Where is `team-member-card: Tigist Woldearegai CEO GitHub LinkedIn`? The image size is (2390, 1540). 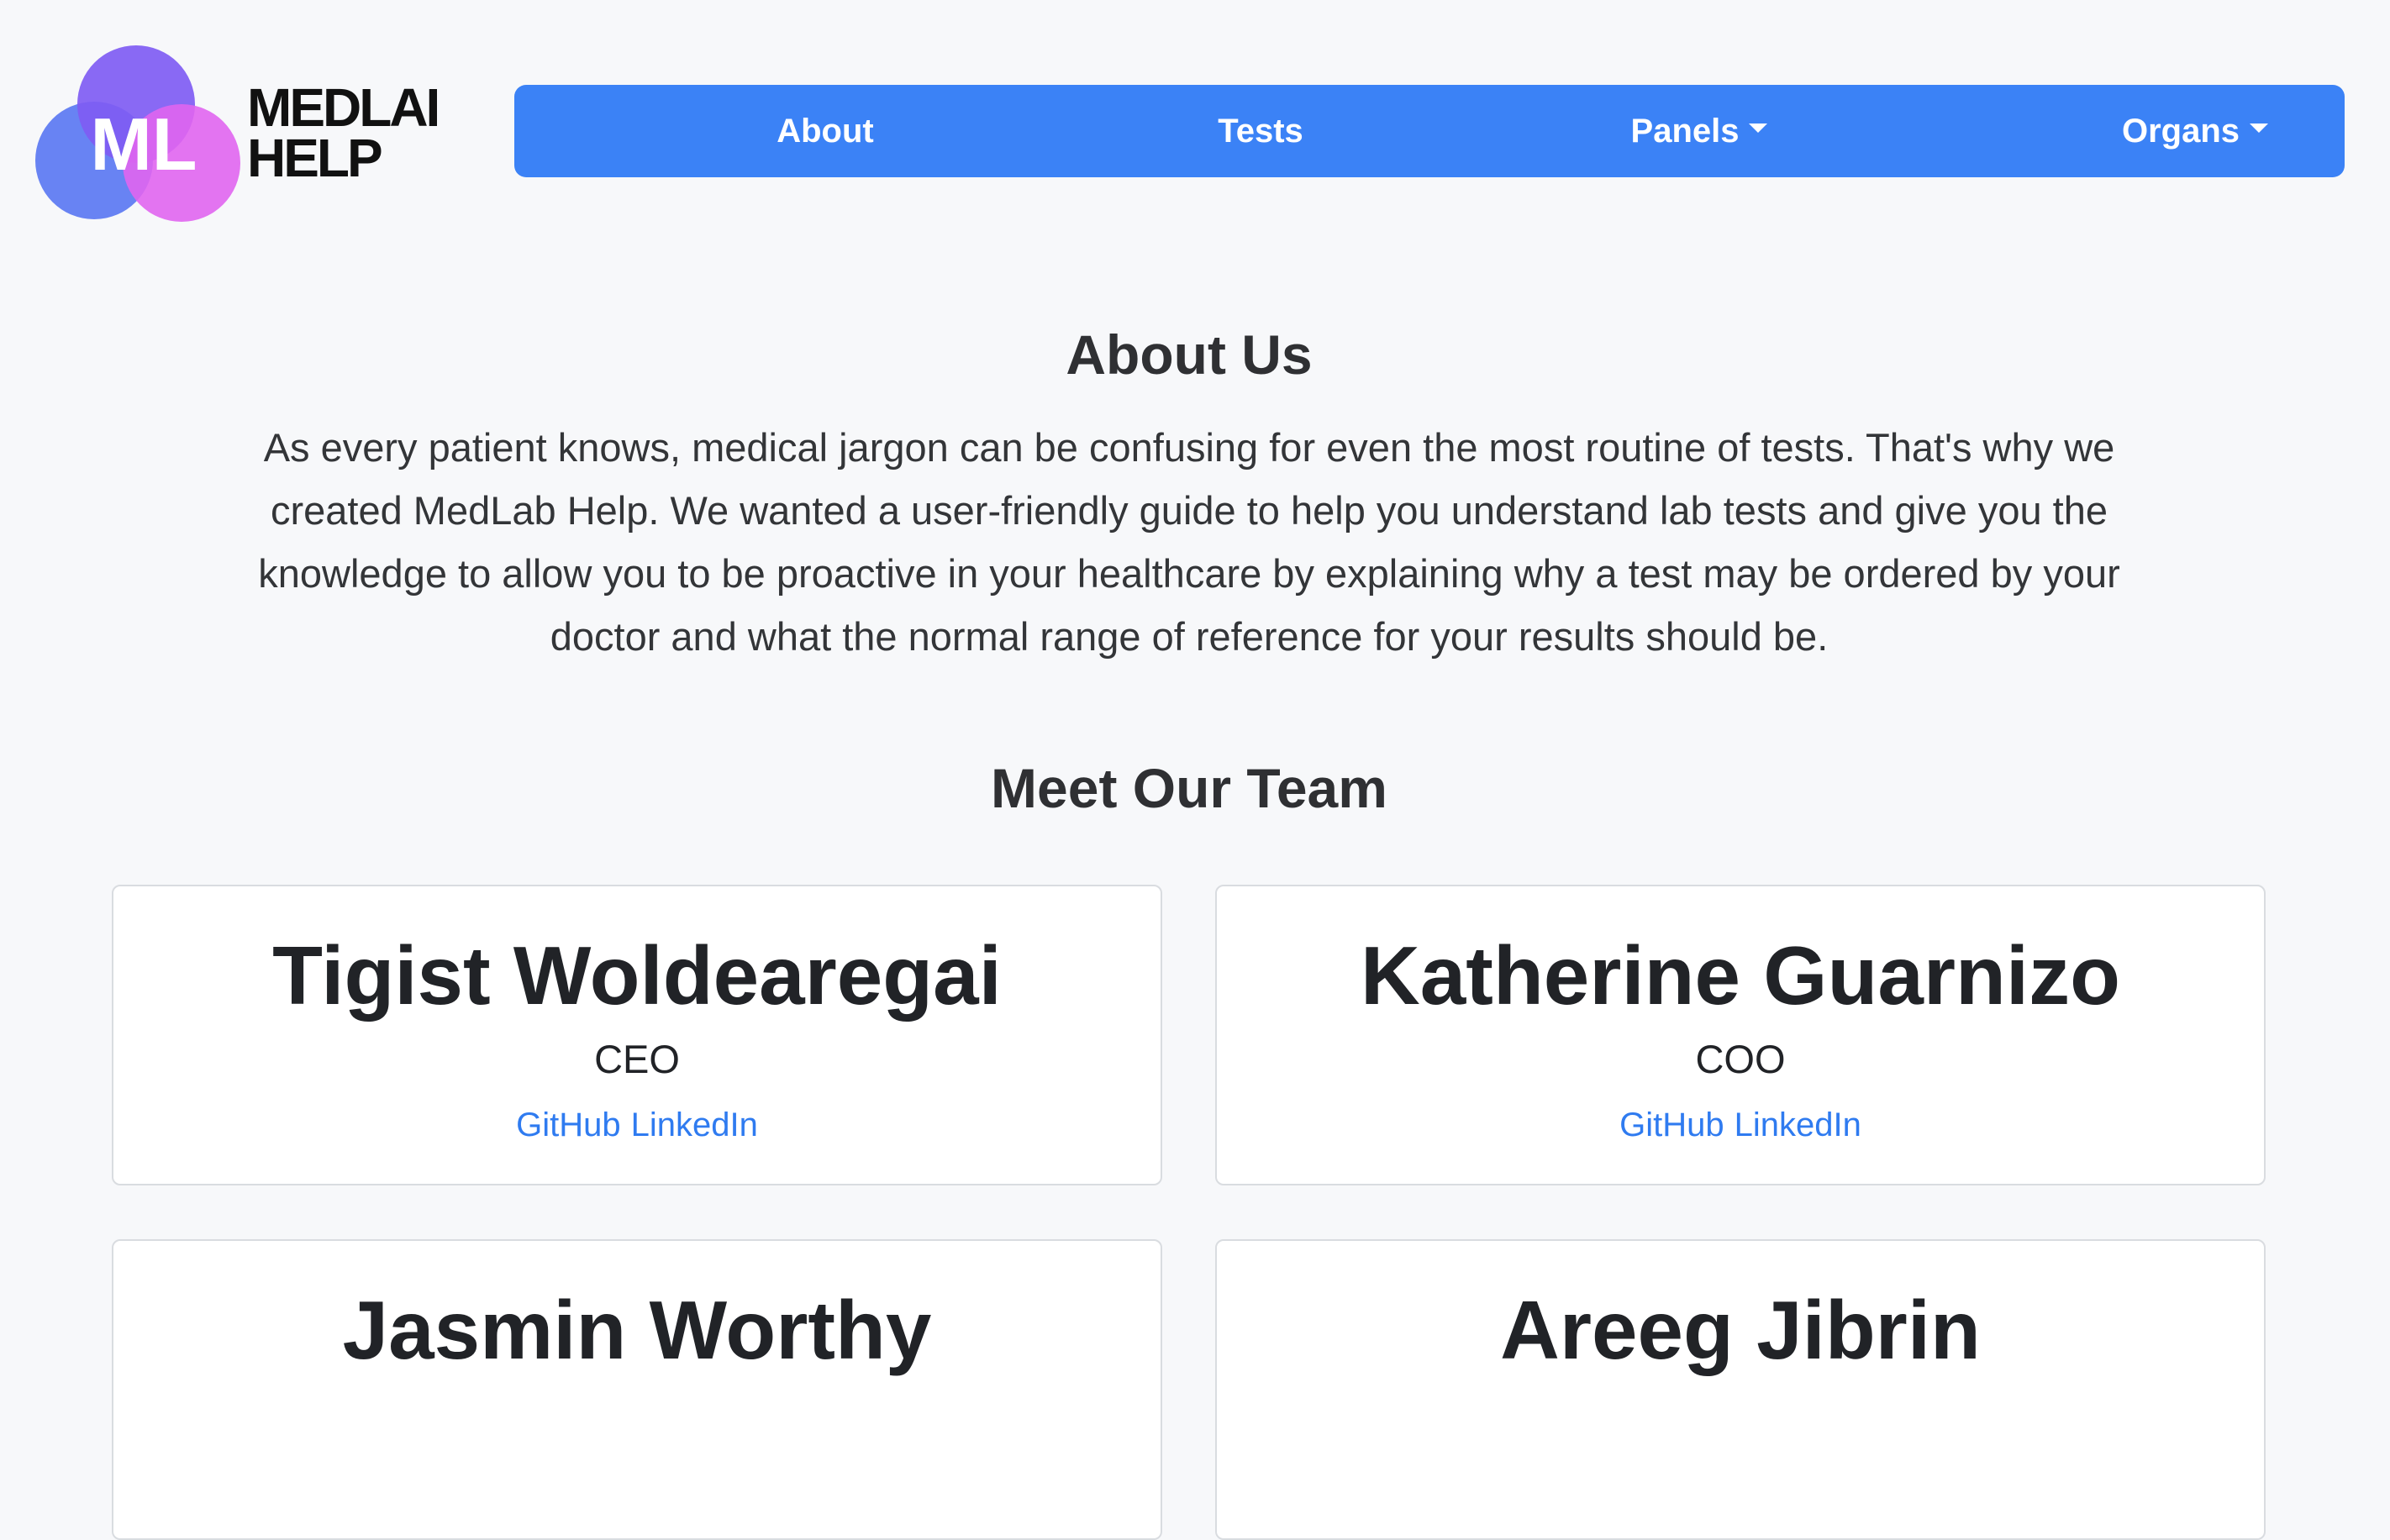
team-member-card: Tigist Woldearegai CEO GitHub LinkedIn is located at coordinates (637, 1035).